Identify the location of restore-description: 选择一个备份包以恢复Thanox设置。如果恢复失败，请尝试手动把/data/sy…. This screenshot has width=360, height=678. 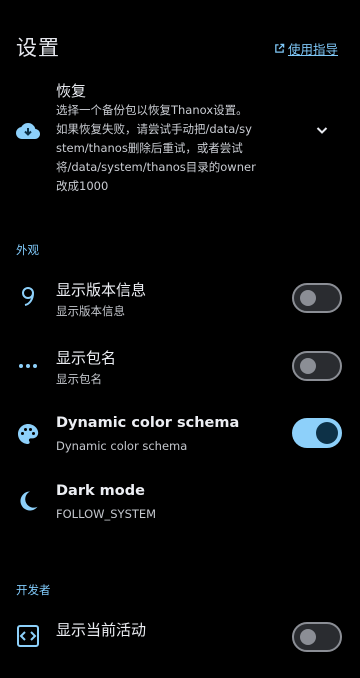
(156, 148).